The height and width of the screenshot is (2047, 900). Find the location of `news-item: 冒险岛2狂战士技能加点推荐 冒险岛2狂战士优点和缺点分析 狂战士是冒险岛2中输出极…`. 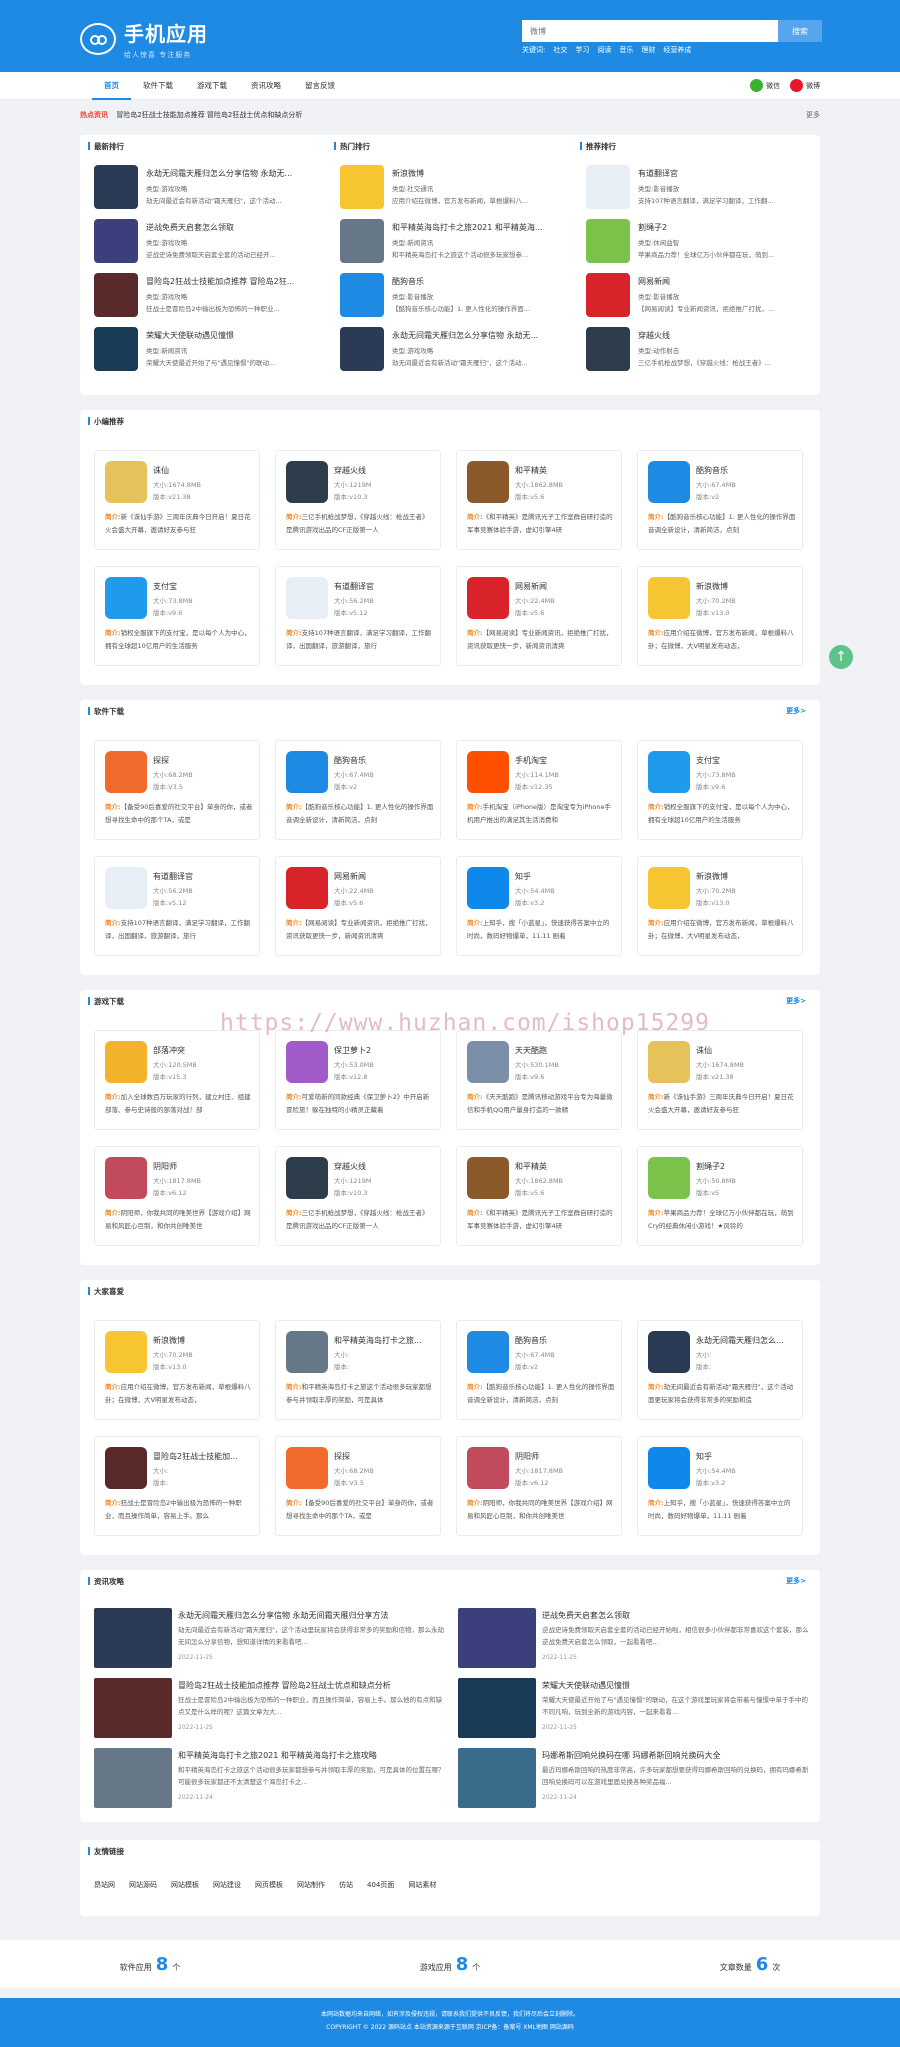

news-item: 冒险岛2狂战士技能加点推荐 冒险岛2狂战士优点和缺点分析 狂战士是冒险岛2中输出极… is located at coordinates (272, 1709).